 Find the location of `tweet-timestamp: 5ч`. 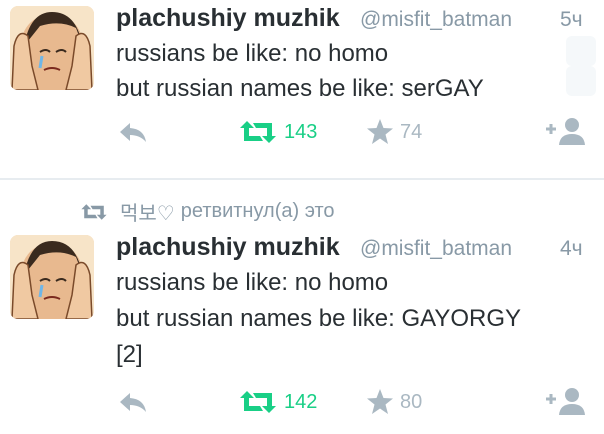

tweet-timestamp: 5ч is located at coordinates (571, 20).